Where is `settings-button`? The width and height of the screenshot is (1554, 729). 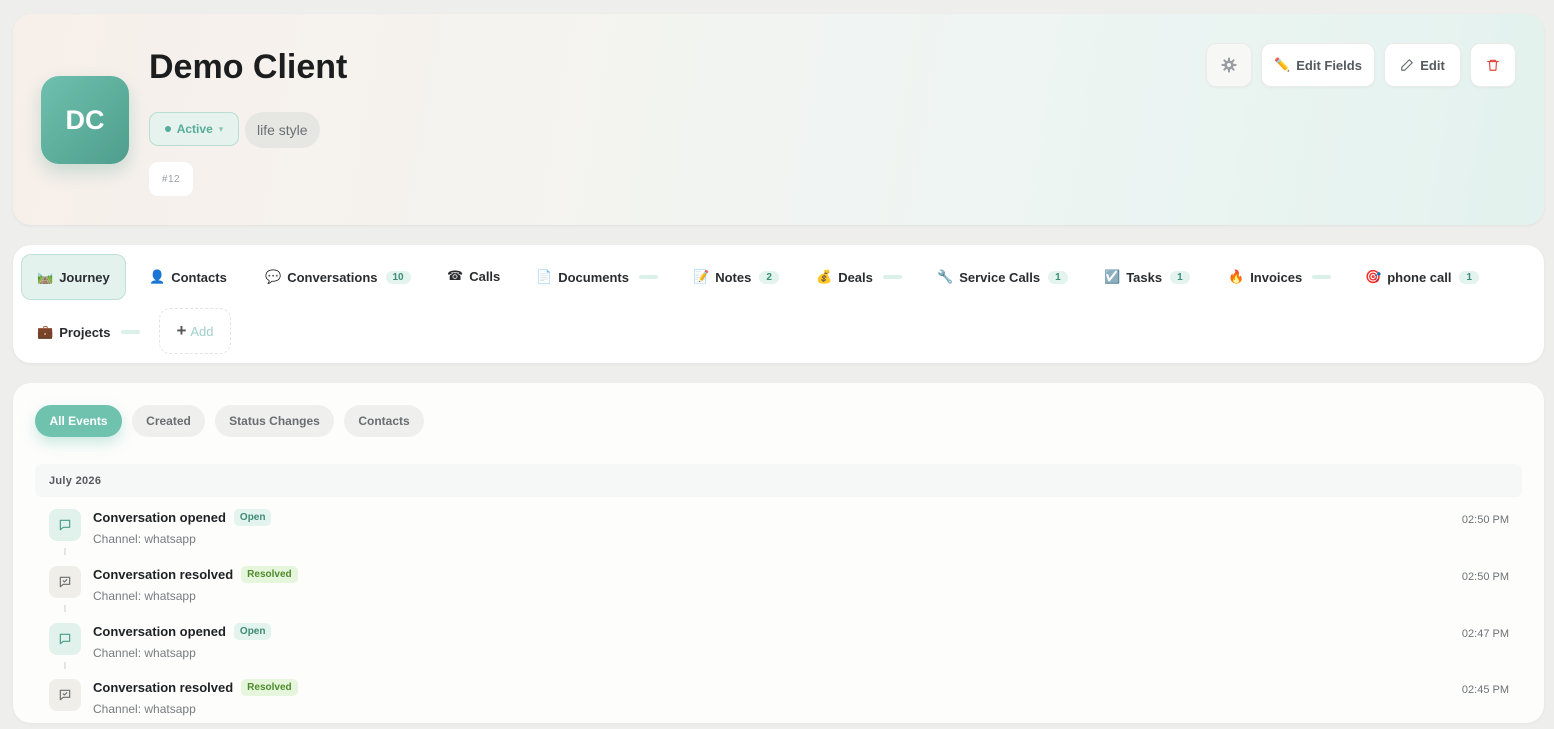
settings-button is located at coordinates (1229, 65).